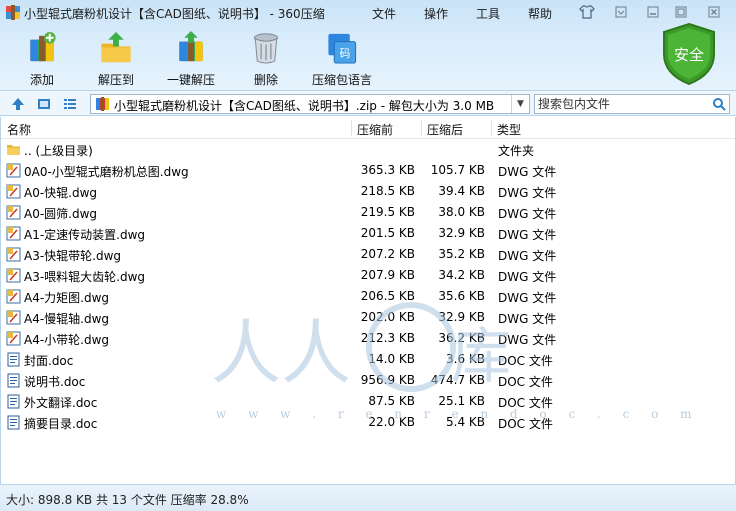 The width and height of the screenshot is (736, 511). Describe the element at coordinates (85, 277) in the screenshot. I see `file-name: A3-喂料辊大齿轮.dwg` at that location.